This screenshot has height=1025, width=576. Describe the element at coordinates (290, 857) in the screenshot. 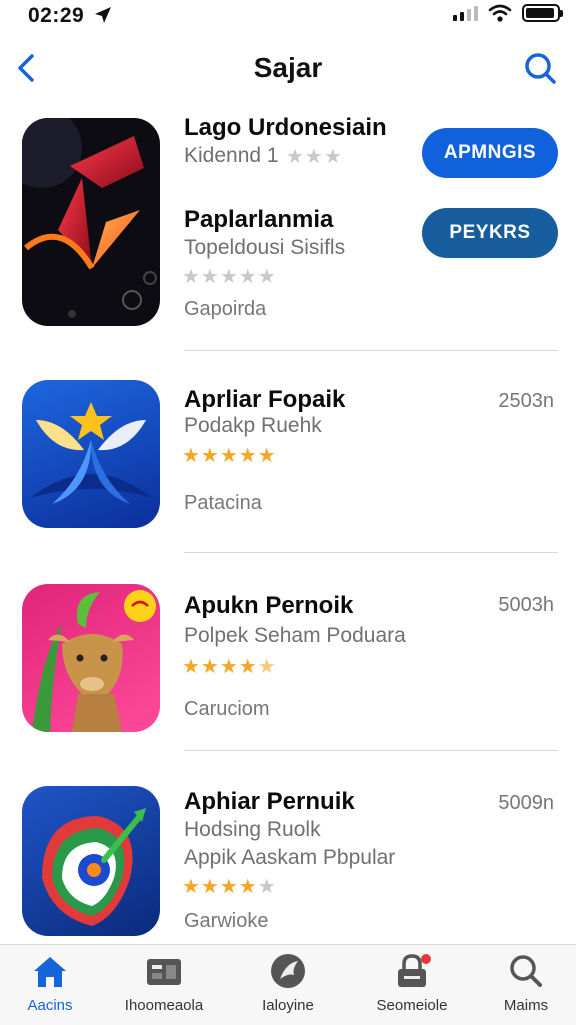

I see `app-subtitle-secondary: Appik Aaskam Pbpular` at that location.